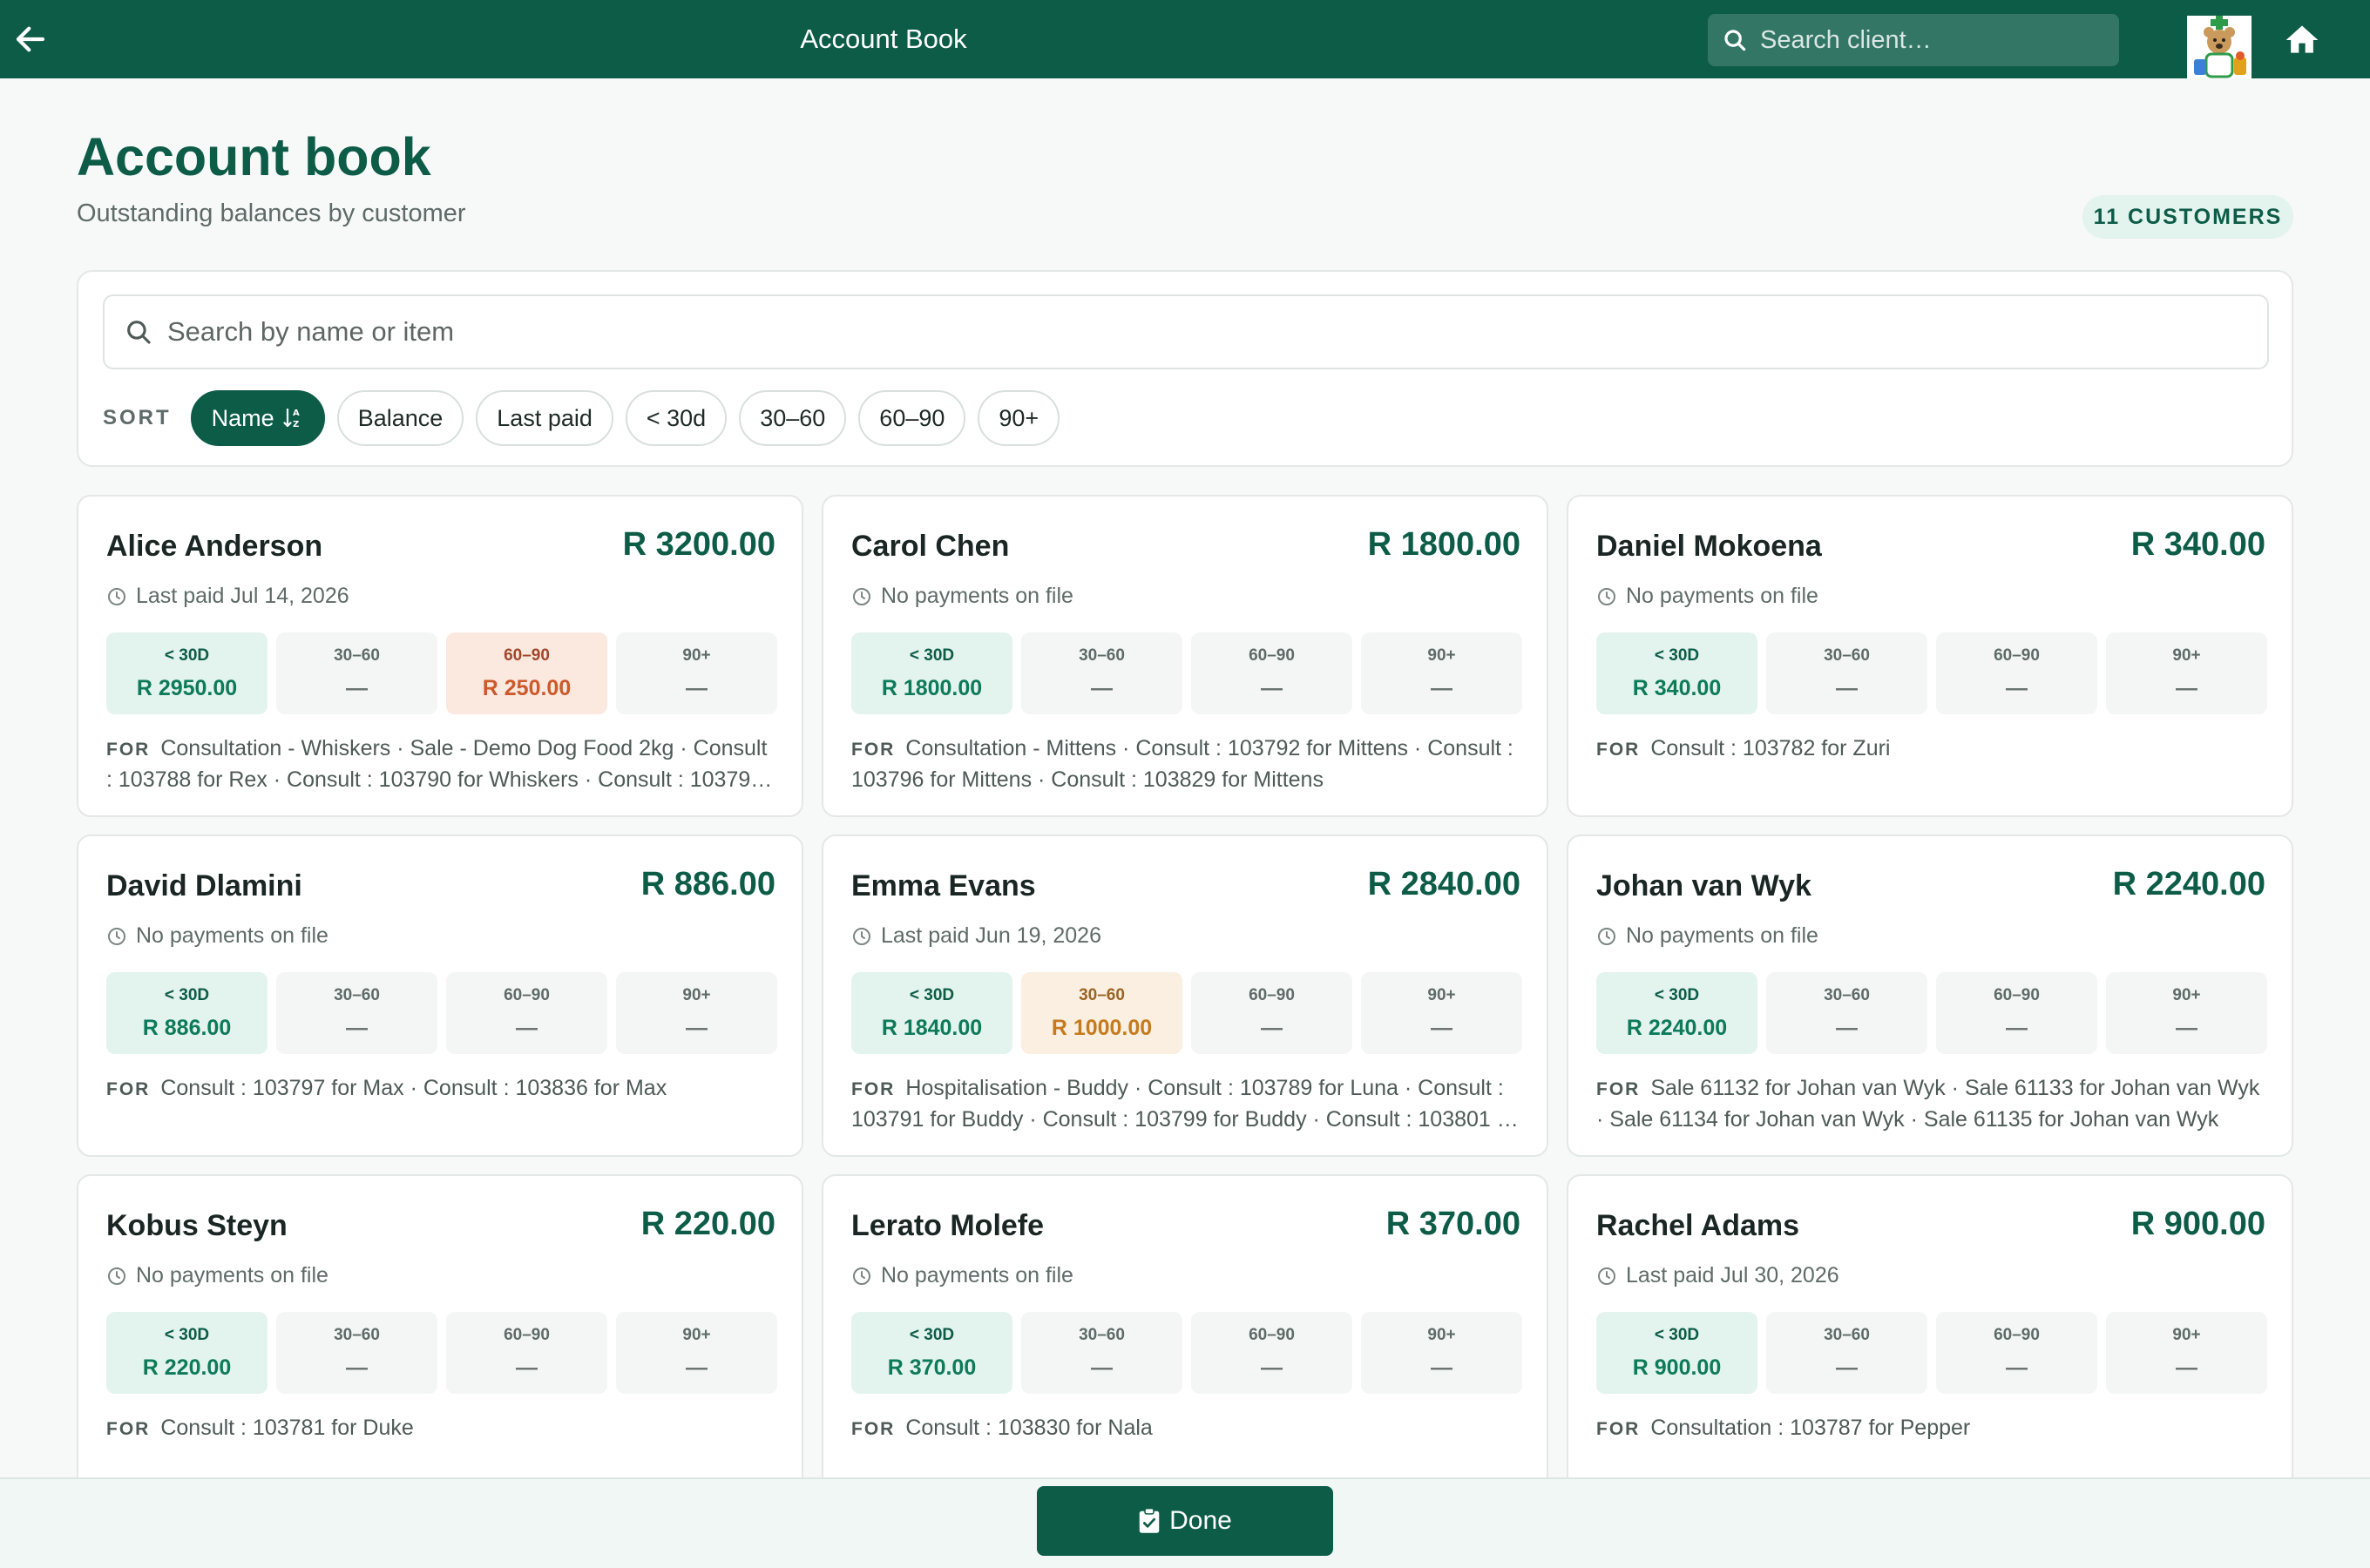 Image resolution: width=2370 pixels, height=1568 pixels. What do you see at coordinates (356, 1353) in the screenshot?
I see `bucket-30-60: 30–60 —` at bounding box center [356, 1353].